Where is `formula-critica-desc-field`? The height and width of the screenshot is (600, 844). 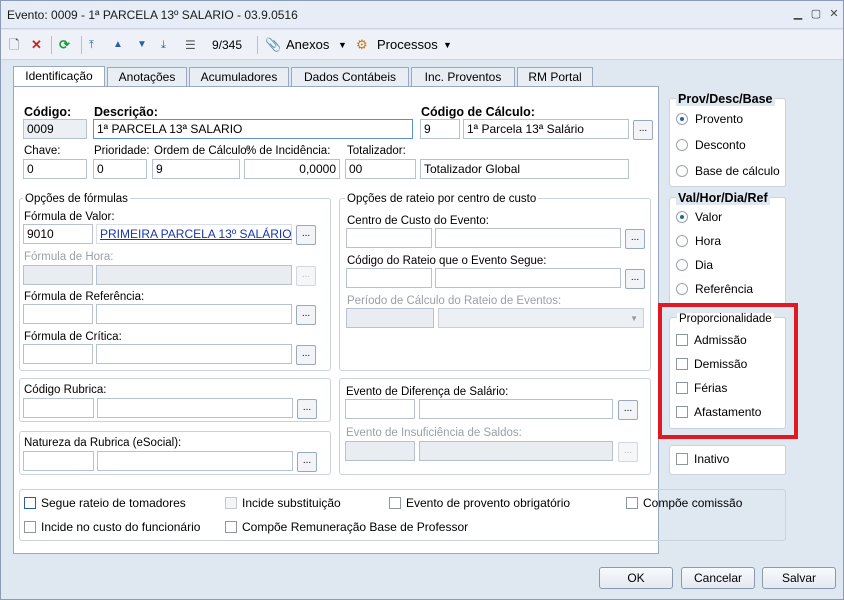 formula-critica-desc-field is located at coordinates (194, 354).